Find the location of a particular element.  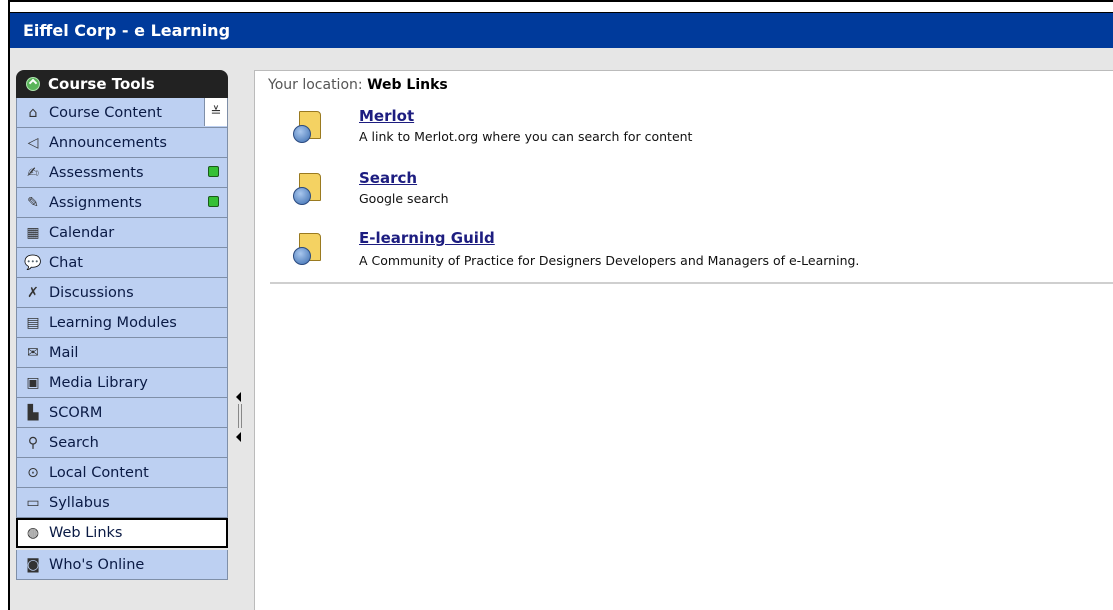

sidebar-item-label: Discussions is located at coordinates (91, 292).